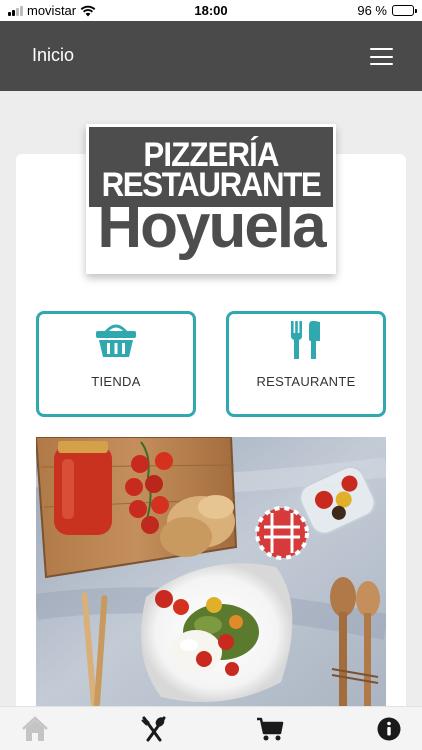  I want to click on restaurant-logo: PIZZERÍA RESTAURANTE Hoyuela, so click(211, 199).